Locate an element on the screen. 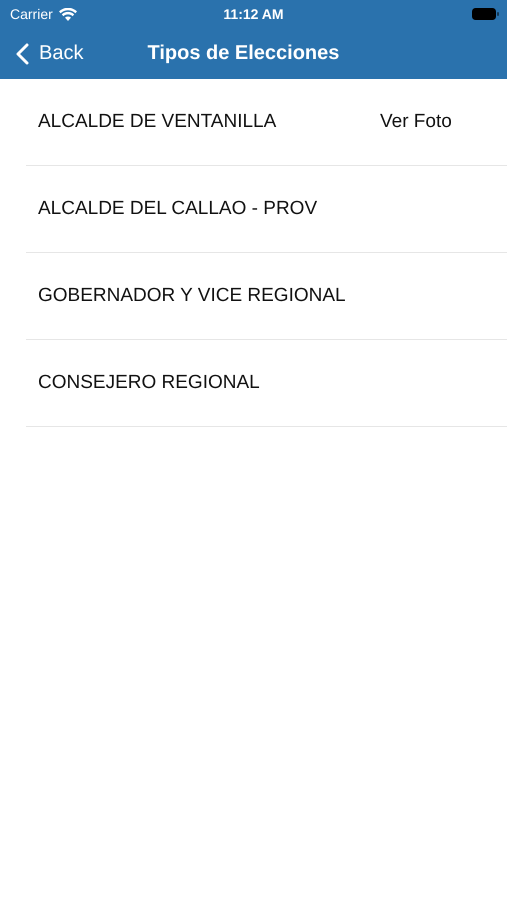 Image resolution: width=507 pixels, height=900 pixels. screen-title: Tipos de Elecciones is located at coordinates (243, 53).